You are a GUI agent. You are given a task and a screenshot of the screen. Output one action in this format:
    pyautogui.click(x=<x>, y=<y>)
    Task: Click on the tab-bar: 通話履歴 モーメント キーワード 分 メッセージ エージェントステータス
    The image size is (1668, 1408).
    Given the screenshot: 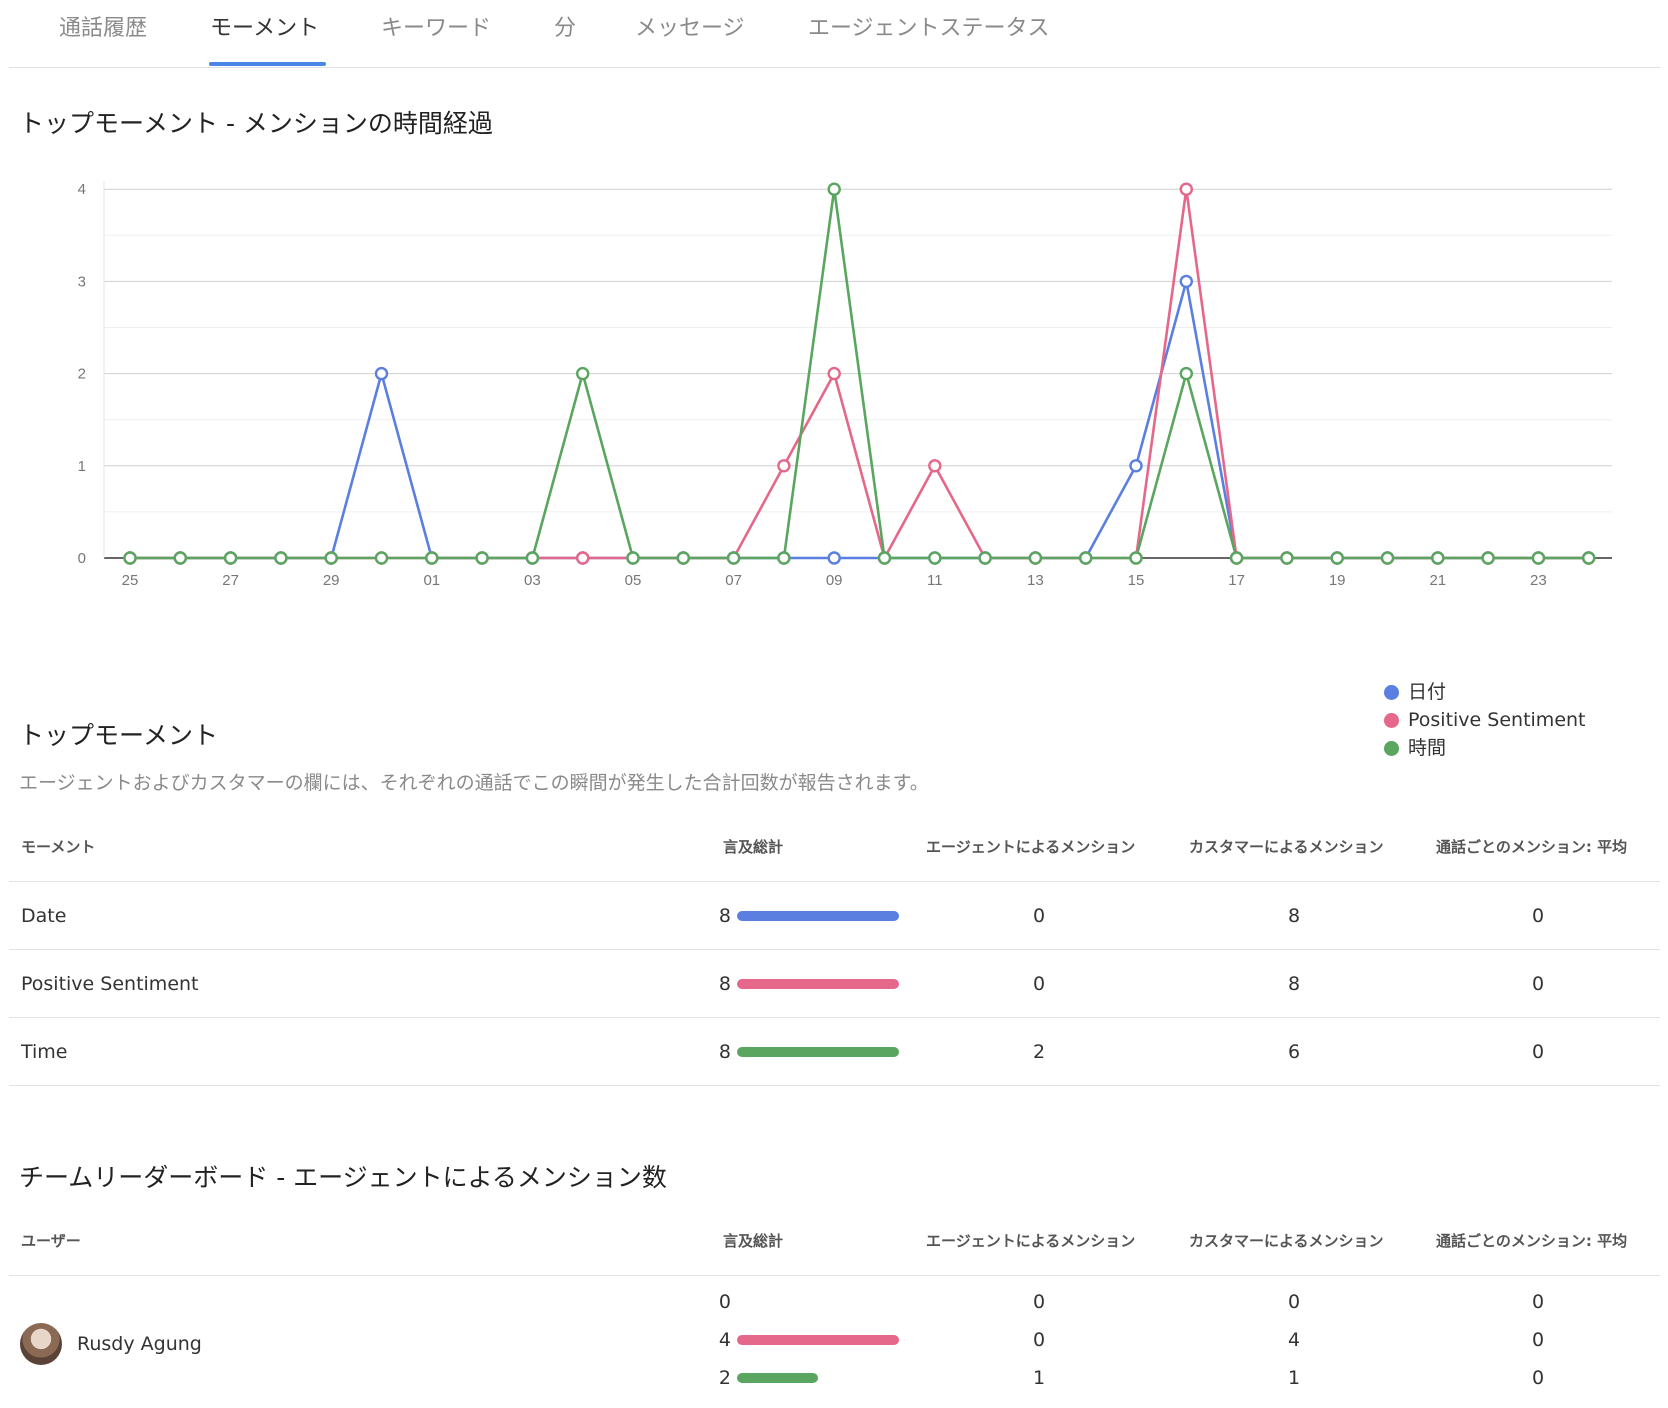 What is the action you would take?
    pyautogui.click(x=834, y=34)
    